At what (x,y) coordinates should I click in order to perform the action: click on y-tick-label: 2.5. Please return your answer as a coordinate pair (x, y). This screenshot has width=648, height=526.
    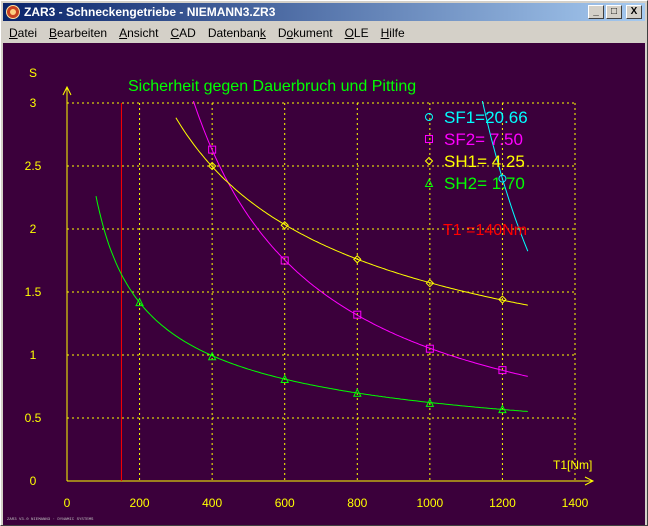
    Looking at the image, I should click on (33, 166).